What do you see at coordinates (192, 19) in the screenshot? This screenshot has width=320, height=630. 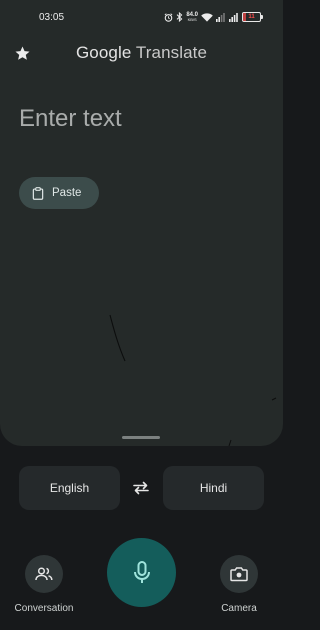 I see `network-speed-unit: KB/S` at bounding box center [192, 19].